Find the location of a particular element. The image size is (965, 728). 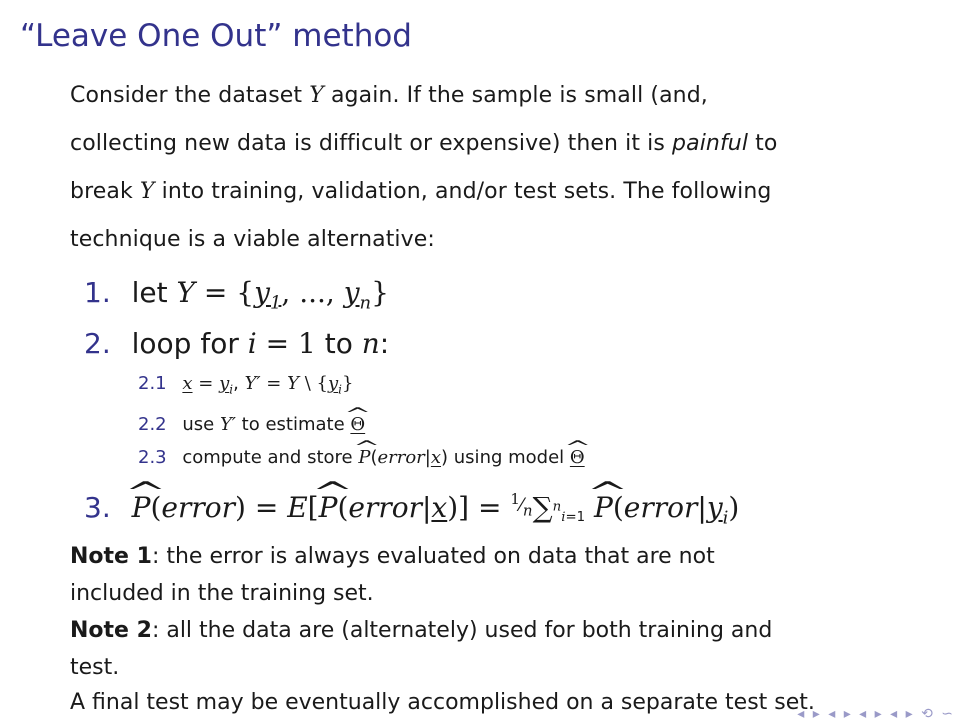

substep-number: 2.2 is located at coordinates (152, 424).